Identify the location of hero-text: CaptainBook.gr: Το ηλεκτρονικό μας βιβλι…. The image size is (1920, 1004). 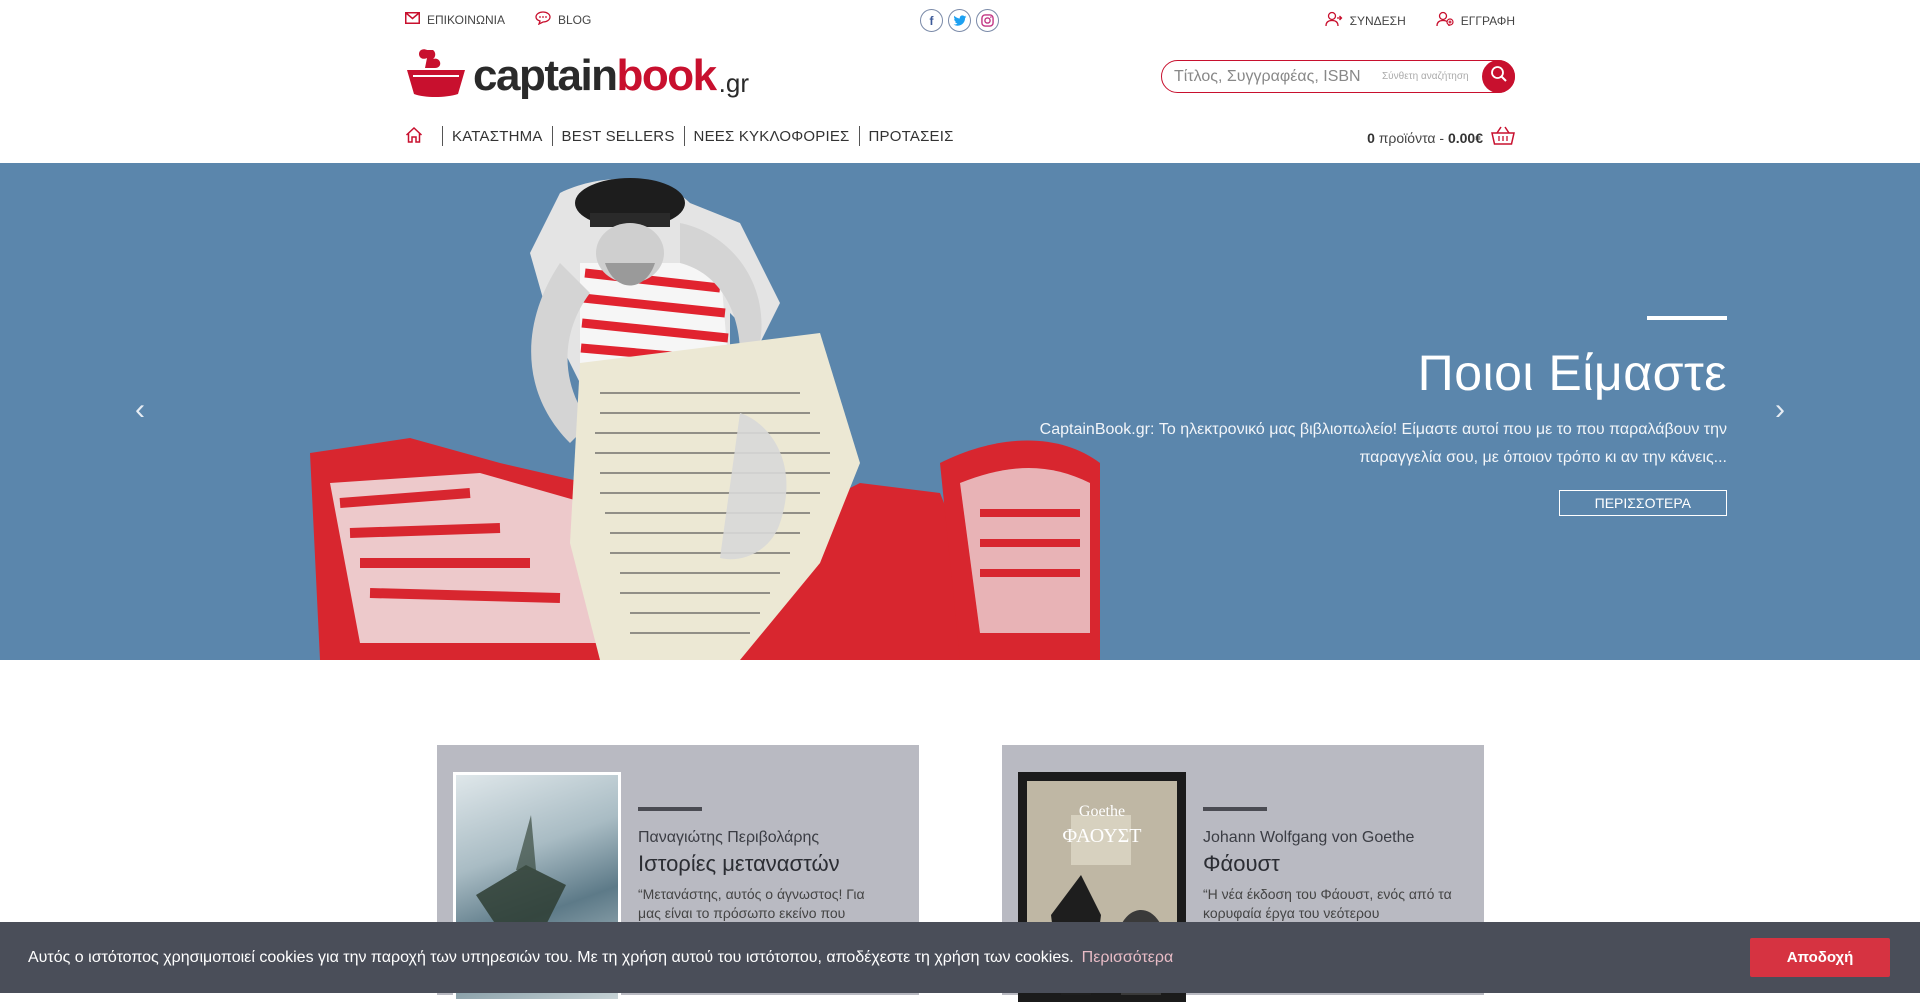
(1383, 443).